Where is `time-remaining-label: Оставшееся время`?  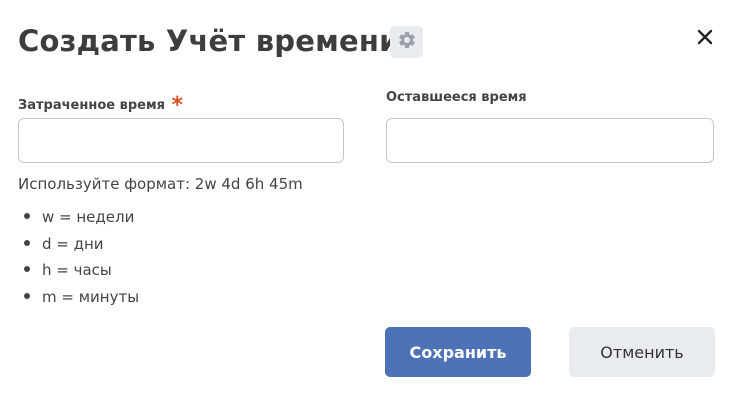
time-remaining-label: Оставшееся время is located at coordinates (456, 97).